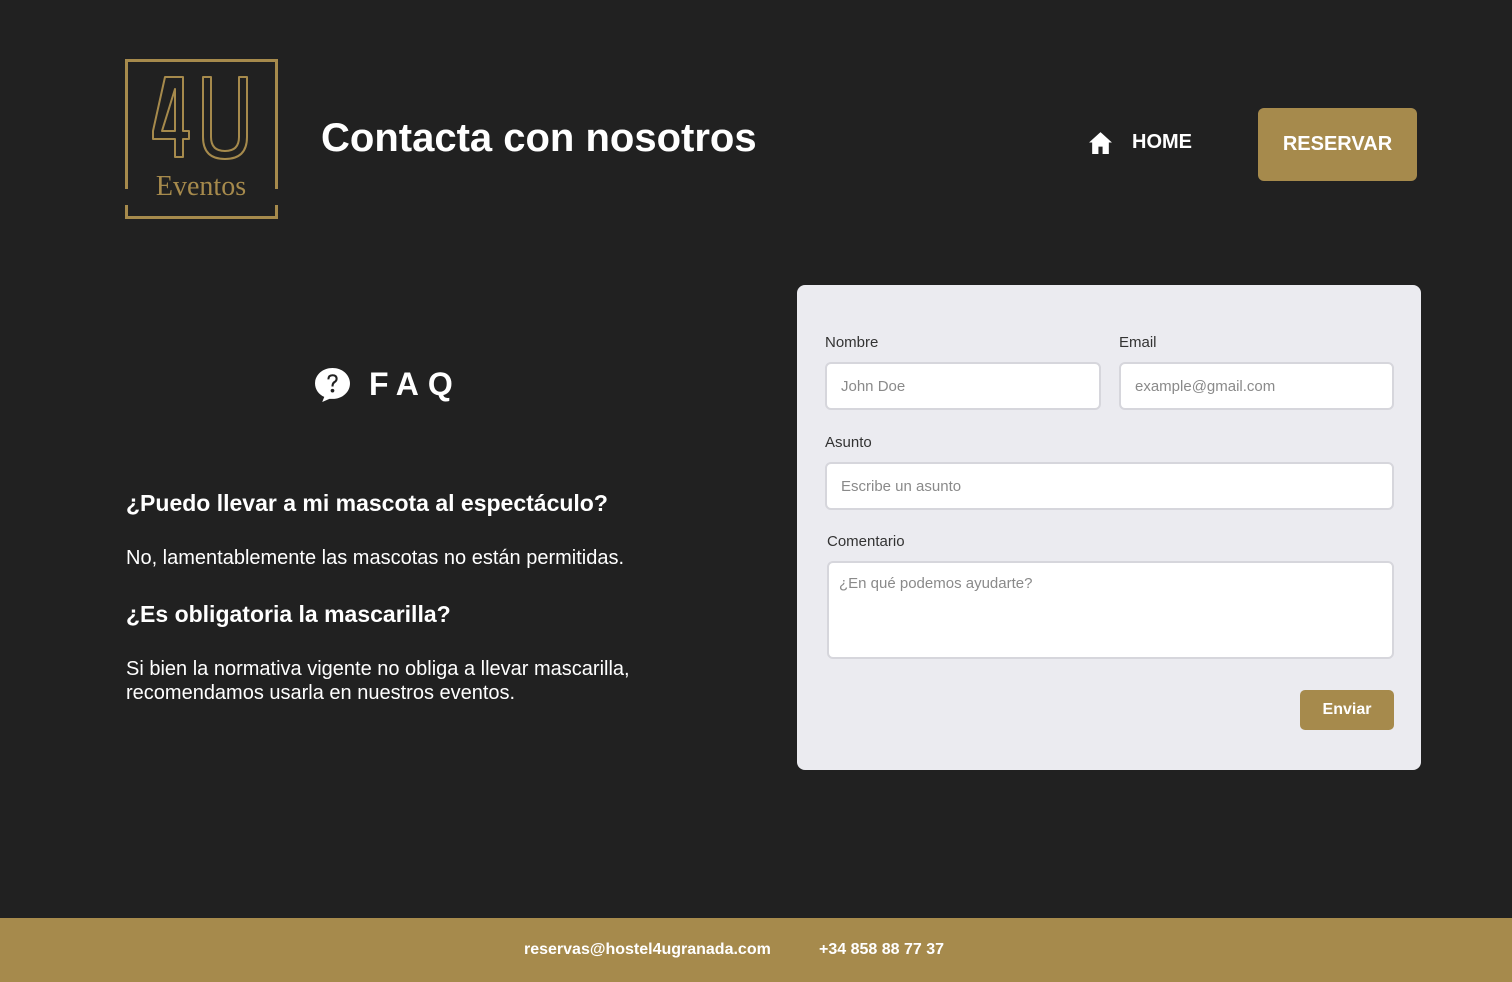 The image size is (1512, 982). Describe the element at coordinates (647, 950) in the screenshot. I see `footer-email-link: reservas@hostel4ugranada.com` at that location.